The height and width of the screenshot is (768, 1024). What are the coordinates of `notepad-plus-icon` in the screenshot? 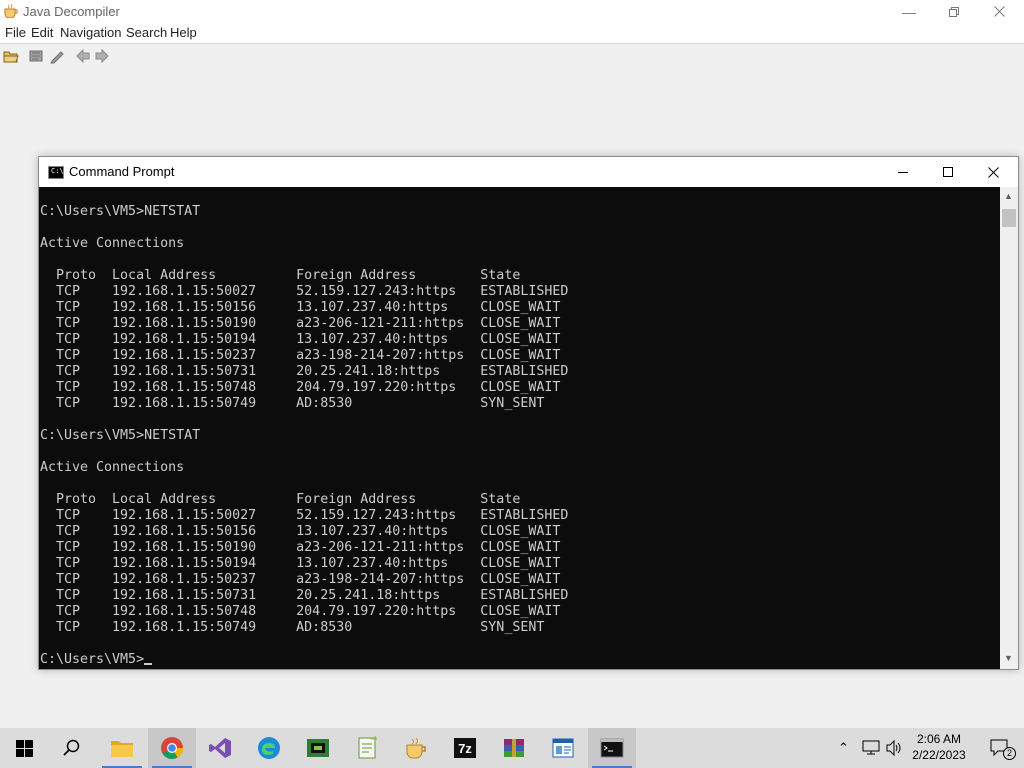 It's located at (367, 747).